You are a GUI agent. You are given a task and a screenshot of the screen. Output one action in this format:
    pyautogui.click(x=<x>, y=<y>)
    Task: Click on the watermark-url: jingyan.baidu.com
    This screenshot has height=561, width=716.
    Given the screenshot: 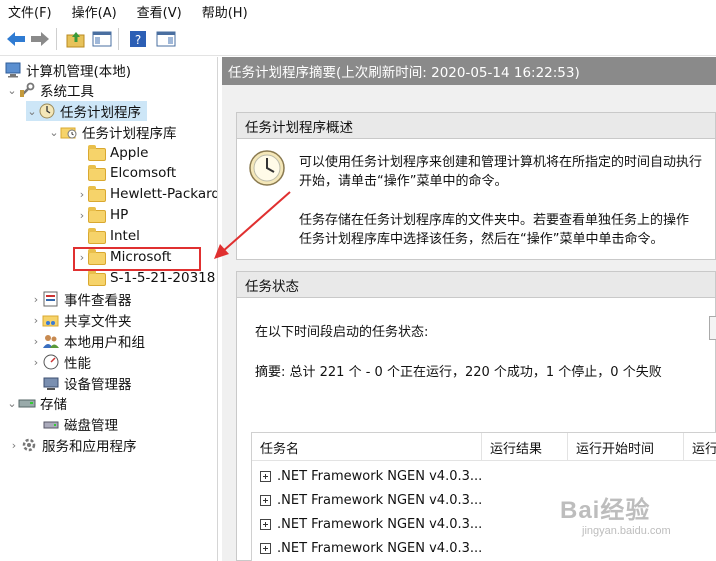 What is the action you would take?
    pyautogui.click(x=626, y=531)
    